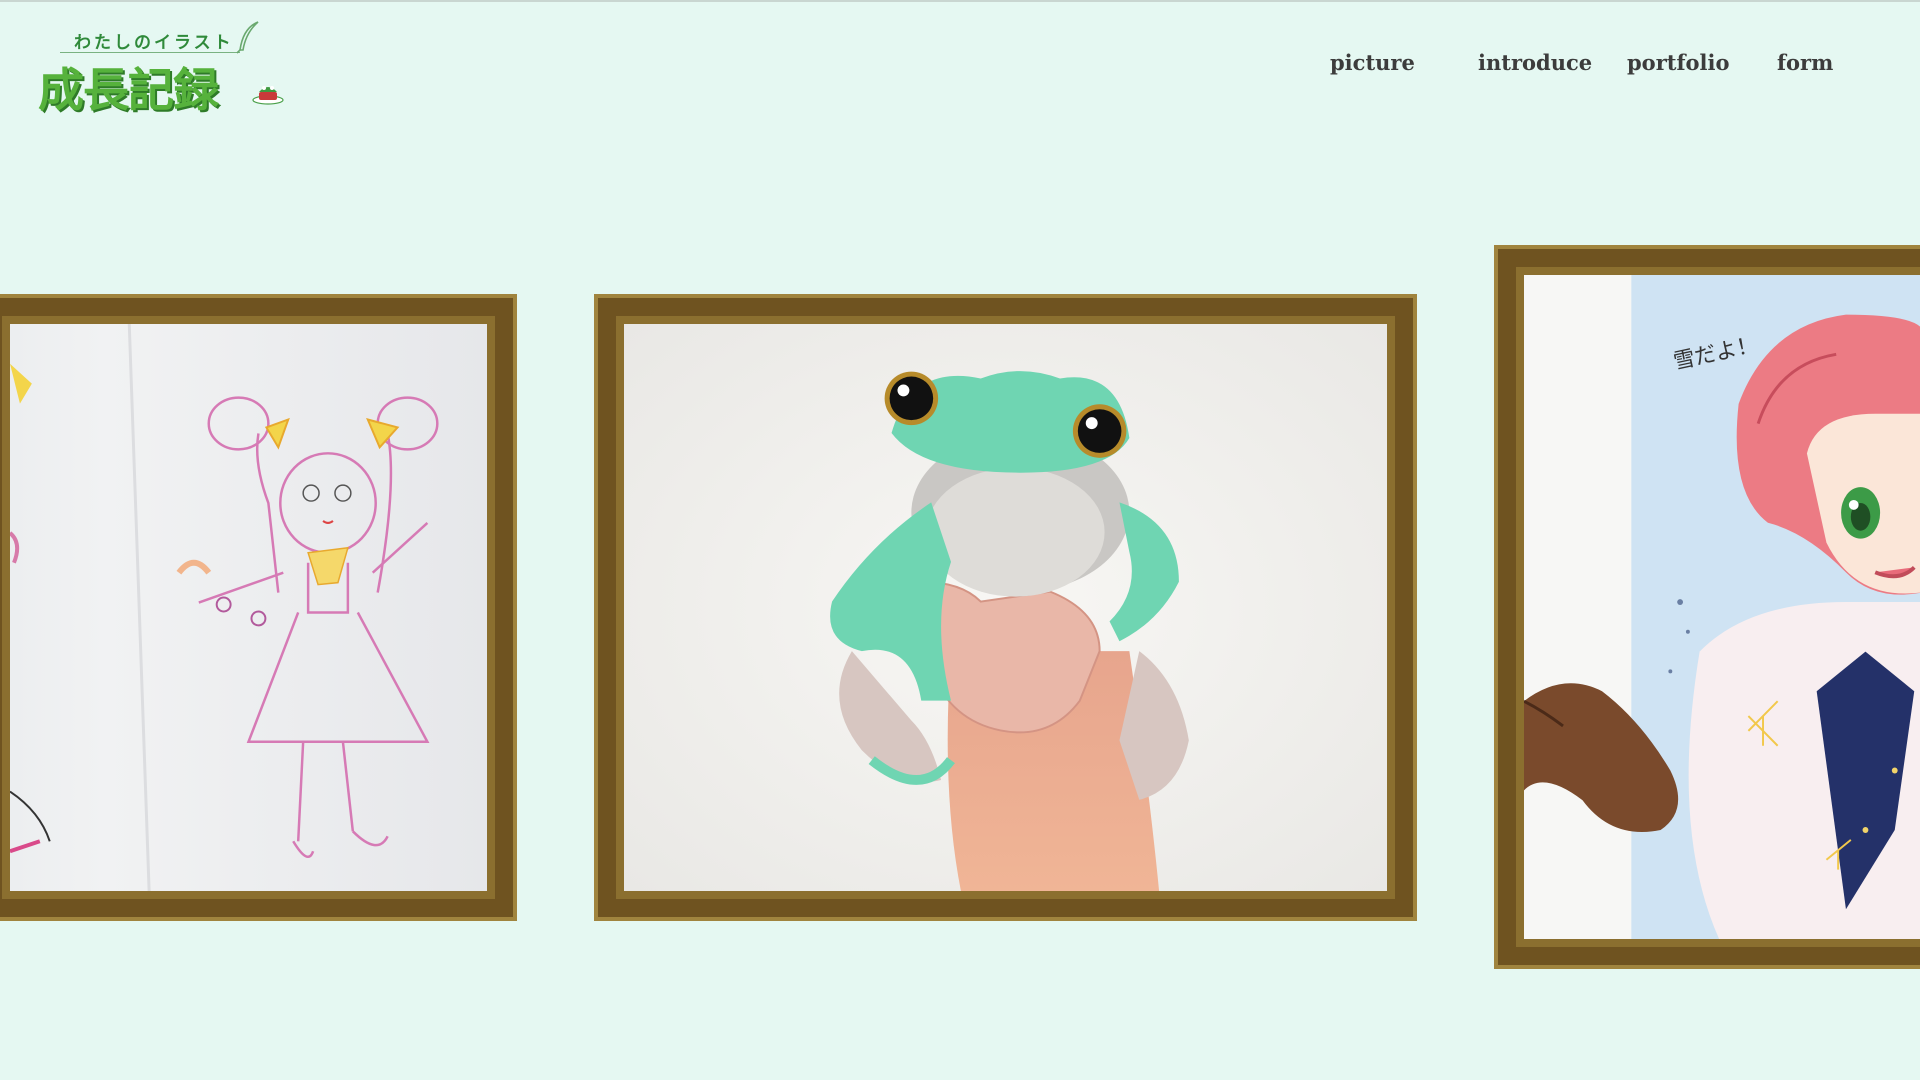 This screenshot has height=1080, width=1920. What do you see at coordinates (268, 95) in the screenshot?
I see `frog-cake-icon` at bounding box center [268, 95].